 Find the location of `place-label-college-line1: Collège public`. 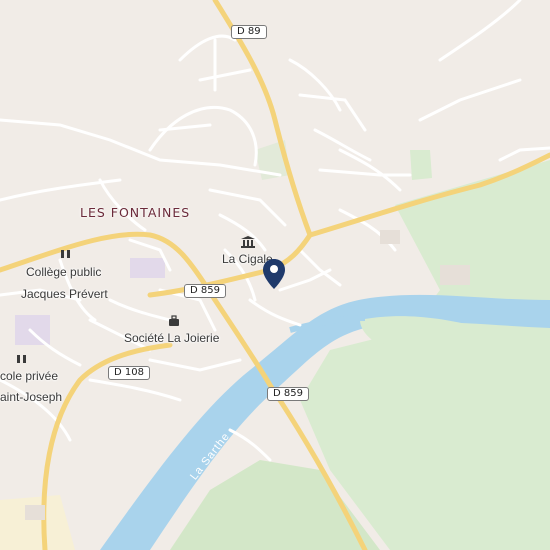

place-label-college-line1: Collège public is located at coordinates (63, 272).